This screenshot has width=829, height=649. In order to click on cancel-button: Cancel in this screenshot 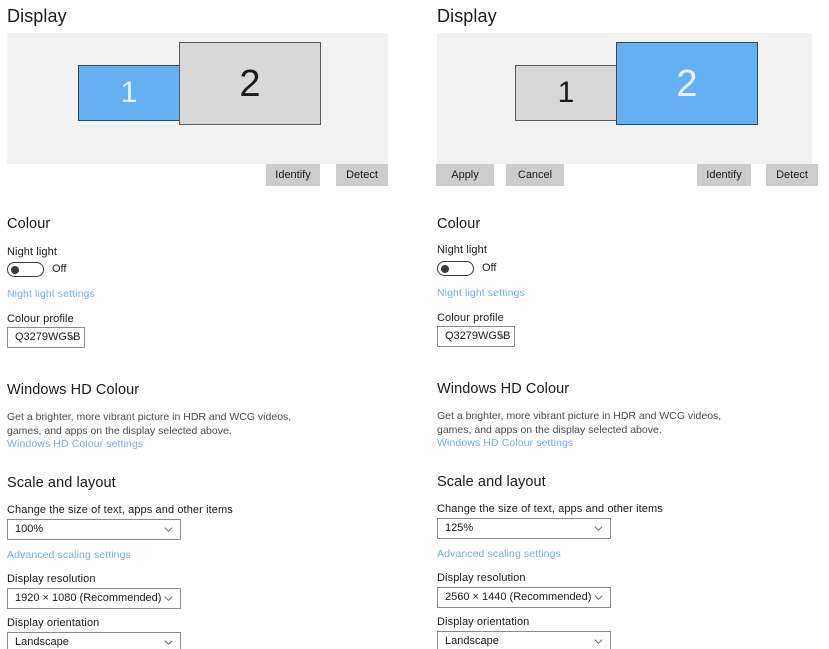, I will do `click(535, 175)`.